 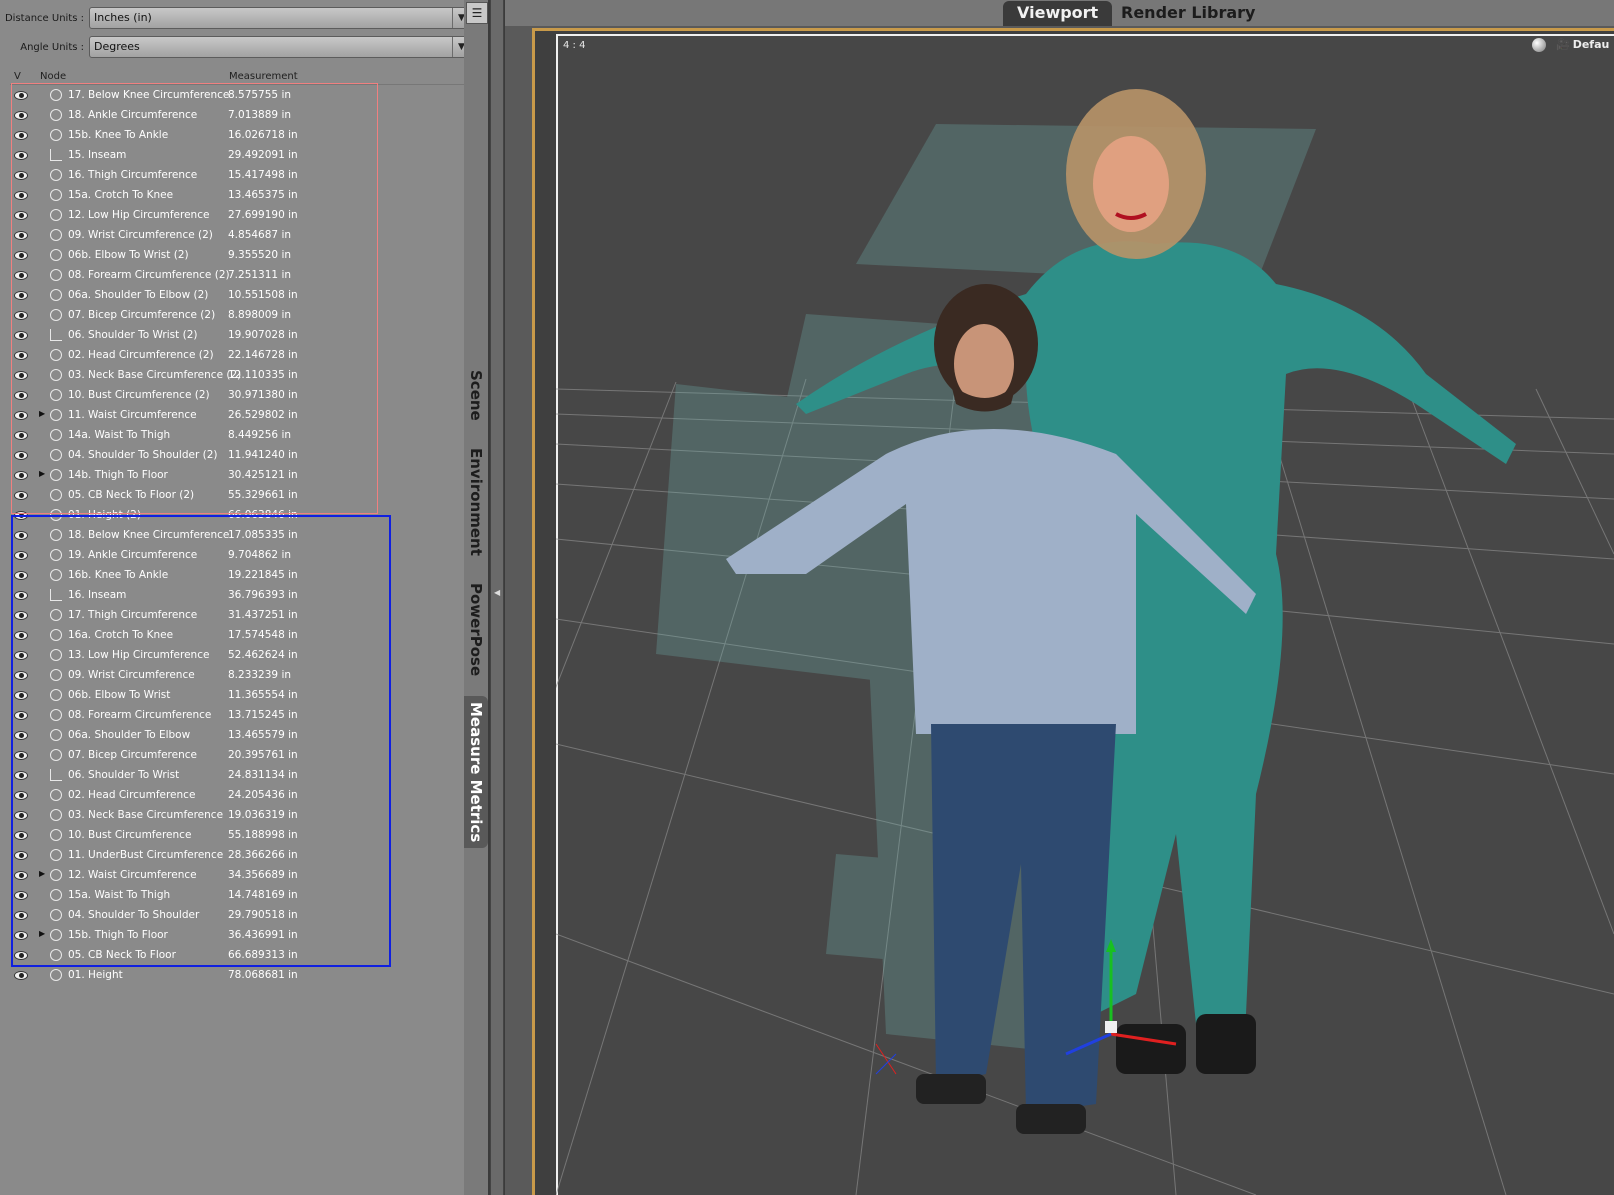 I want to click on panel-menu-icon: ☰, so click(x=477, y=13).